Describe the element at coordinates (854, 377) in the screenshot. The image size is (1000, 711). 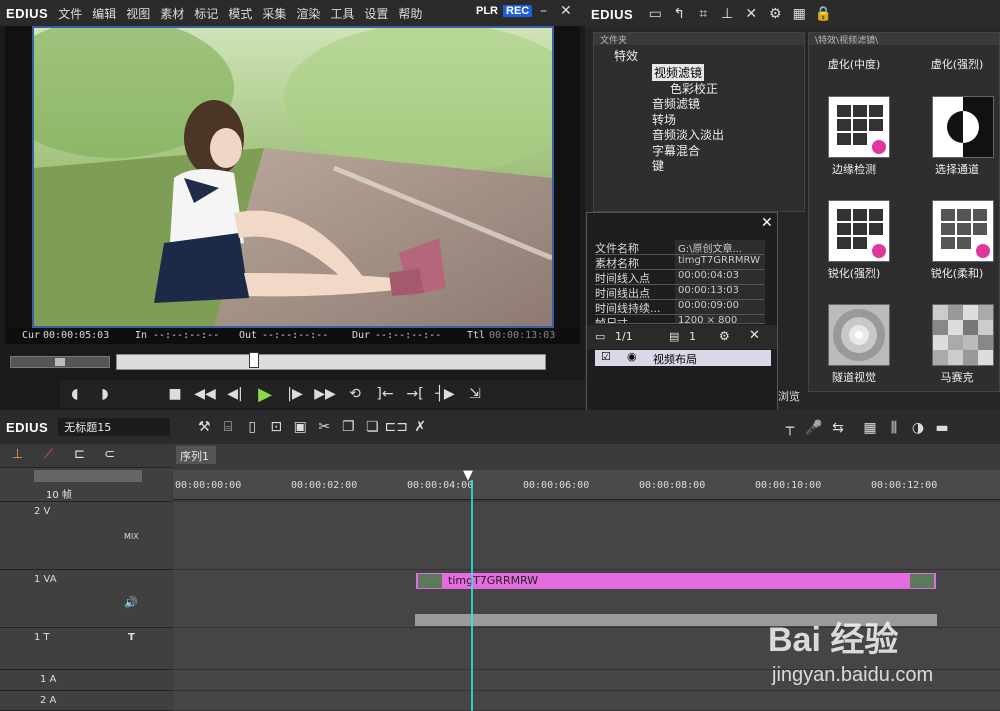
I see `effect-tunnel-vision: 隧道视觉` at that location.